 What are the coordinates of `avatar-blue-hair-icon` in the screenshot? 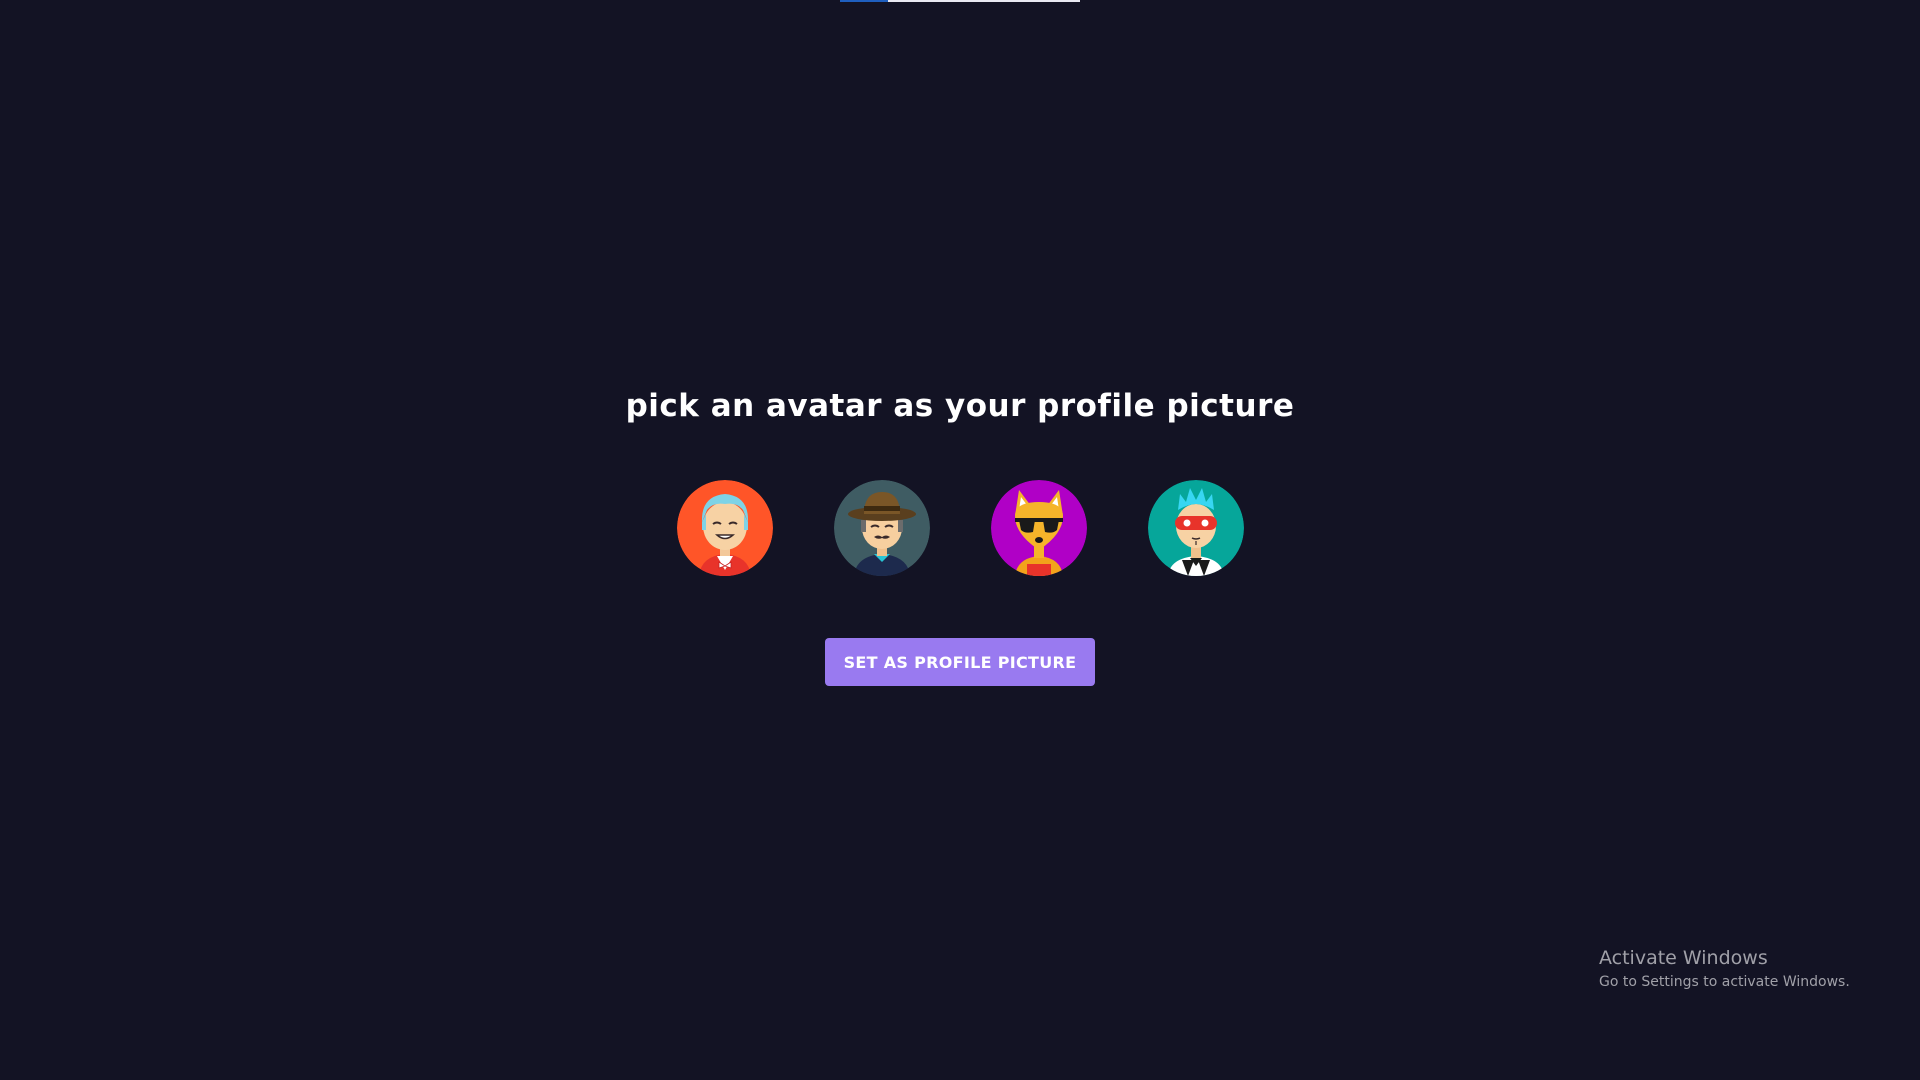 It's located at (724, 528).